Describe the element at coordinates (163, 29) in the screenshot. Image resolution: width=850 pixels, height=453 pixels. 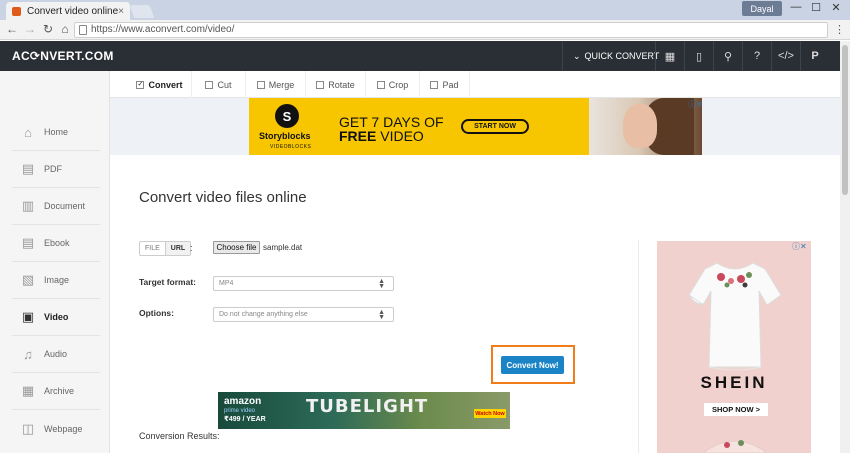
I see `url-text: https://www.aconvert.com/video/` at that location.